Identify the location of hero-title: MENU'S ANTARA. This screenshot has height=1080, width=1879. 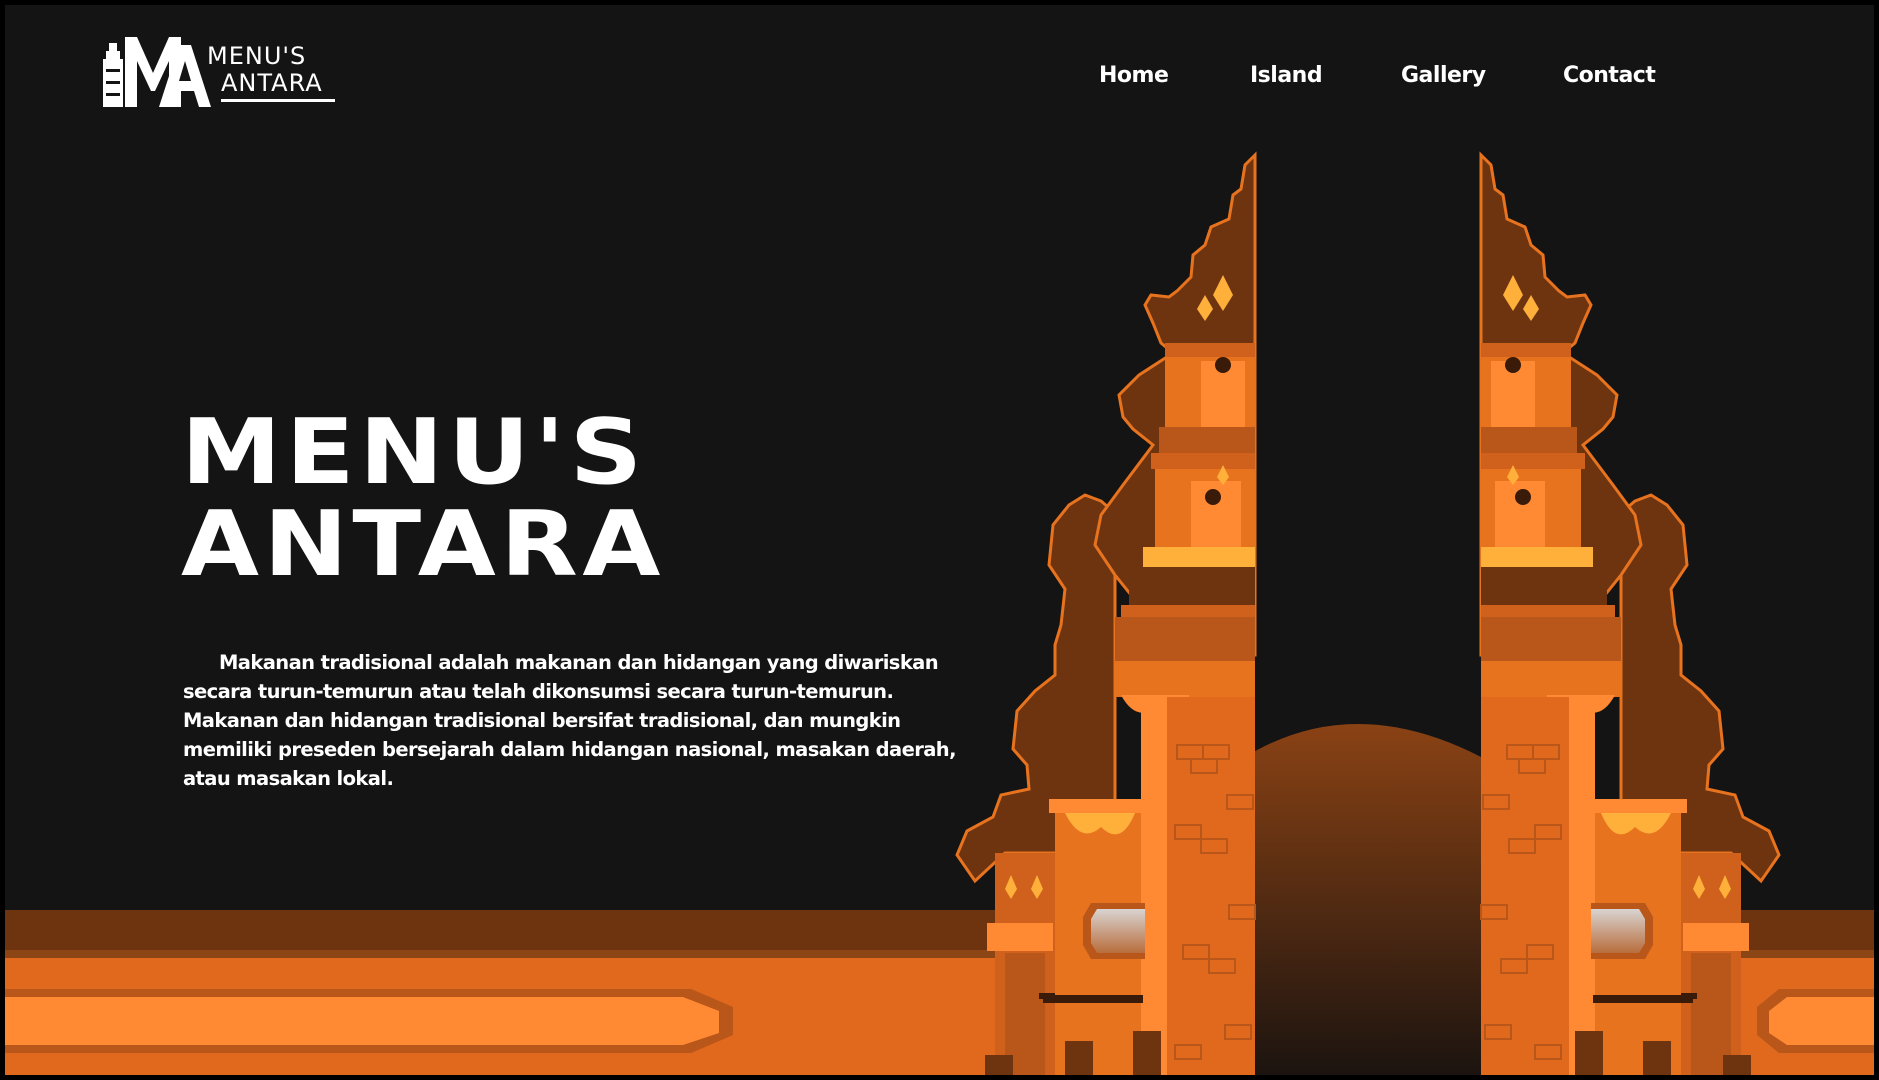
(423, 499).